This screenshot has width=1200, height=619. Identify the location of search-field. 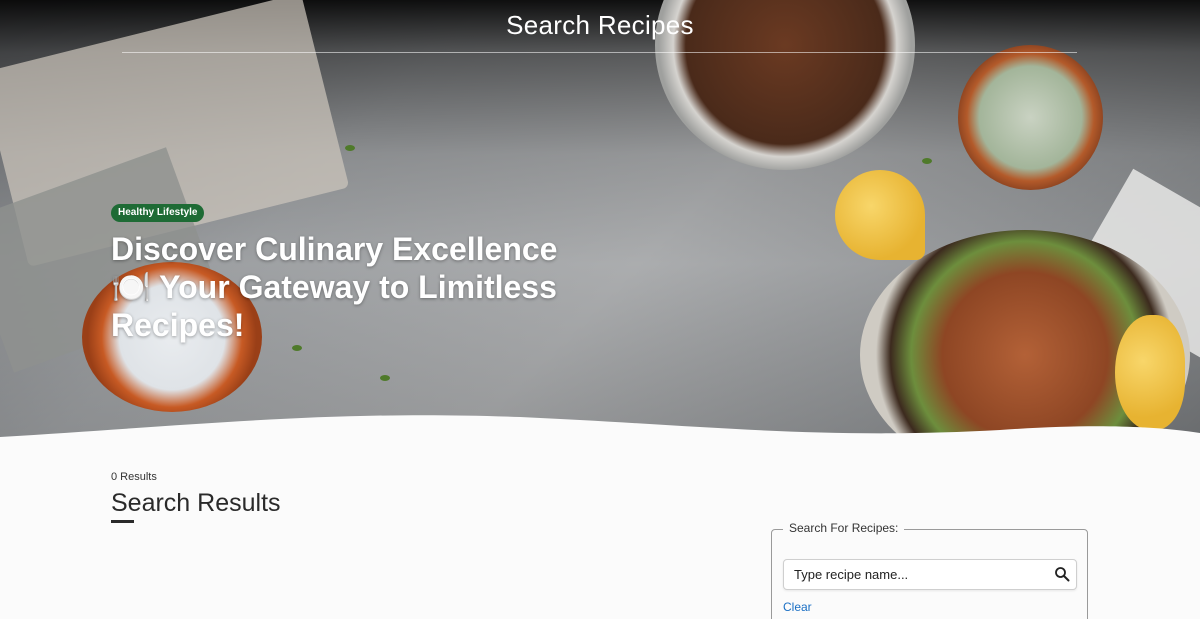
(930, 574).